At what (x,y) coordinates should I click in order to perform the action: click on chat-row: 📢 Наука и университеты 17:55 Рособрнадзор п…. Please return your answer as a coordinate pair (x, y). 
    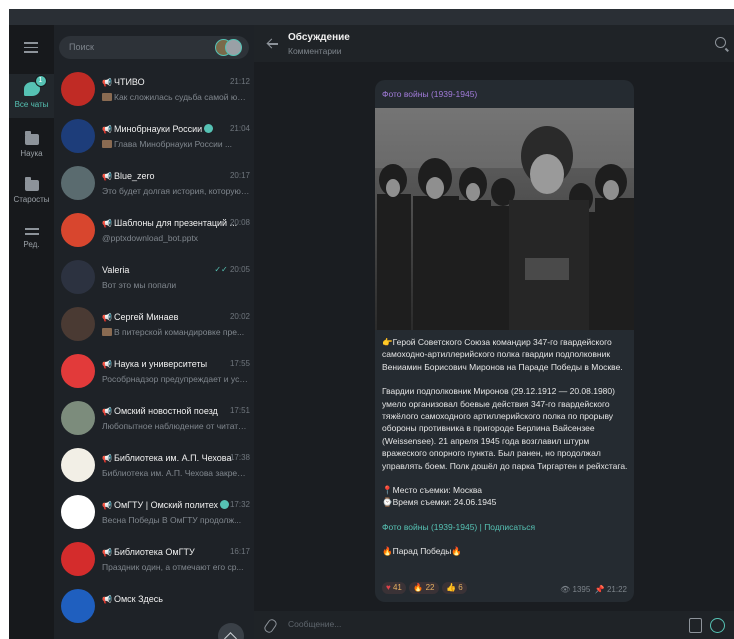
    Looking at the image, I should click on (154, 374).